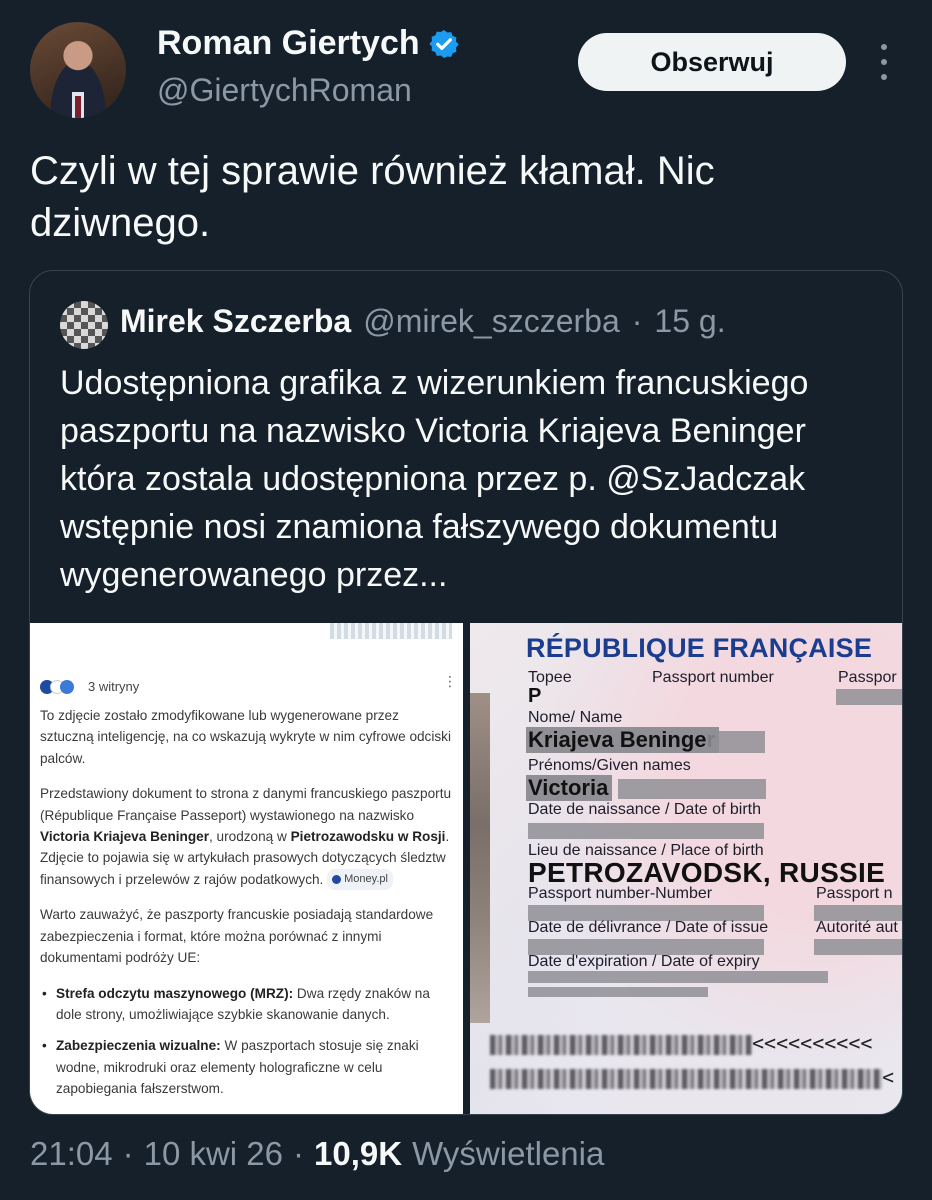 This screenshot has height=1200, width=932. I want to click on money-pl-icon, so click(337, 880).